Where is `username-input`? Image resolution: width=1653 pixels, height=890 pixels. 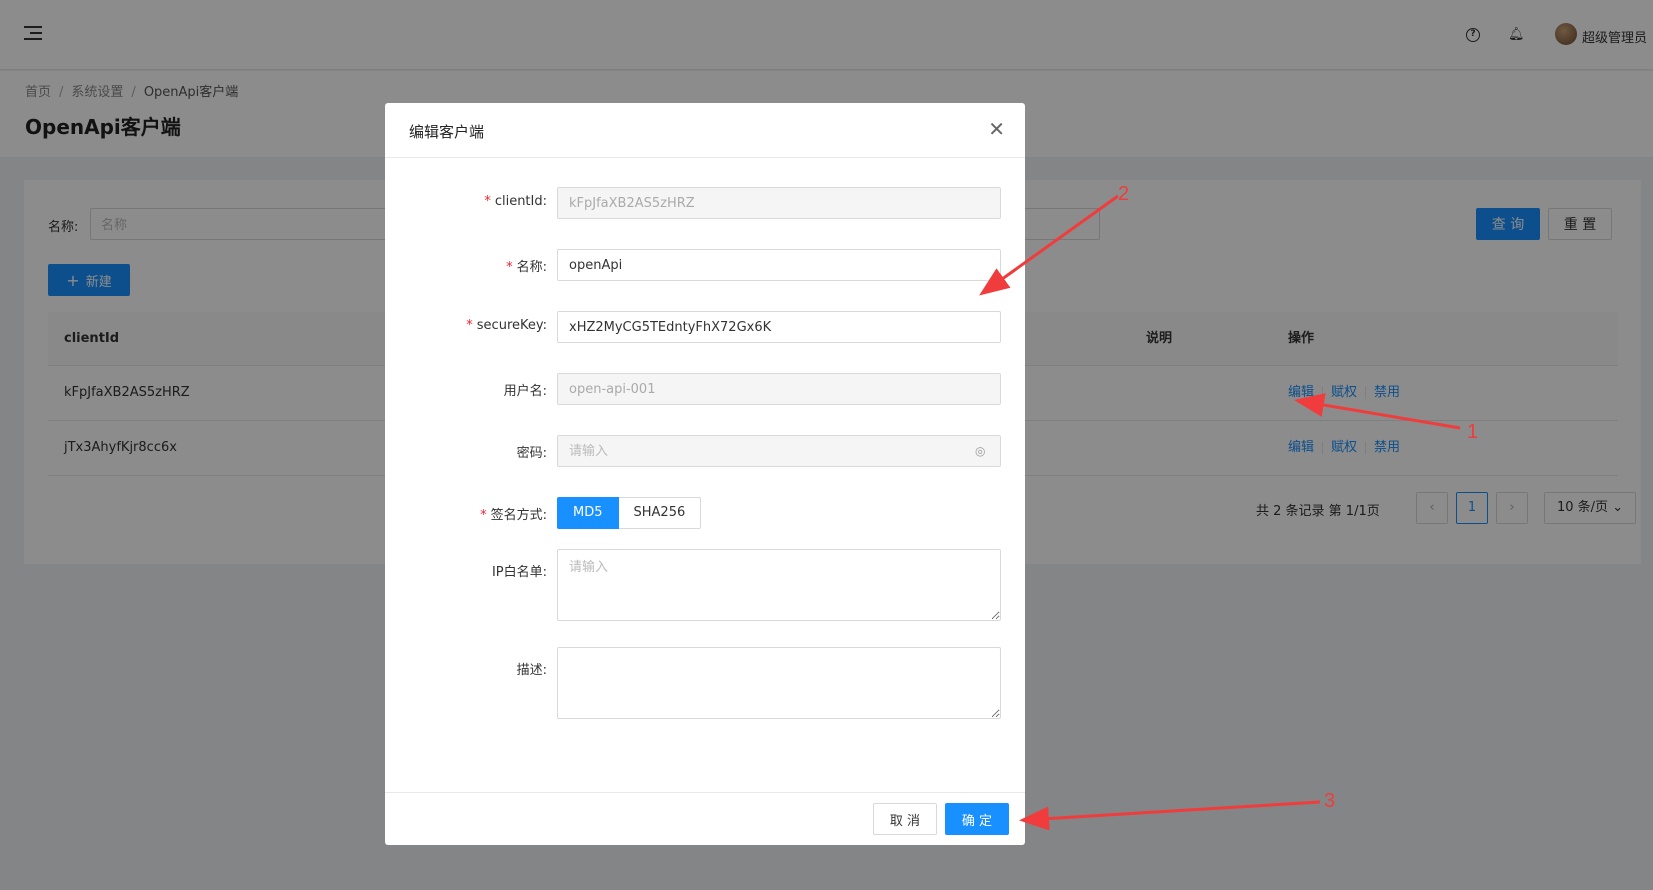
username-input is located at coordinates (779, 389).